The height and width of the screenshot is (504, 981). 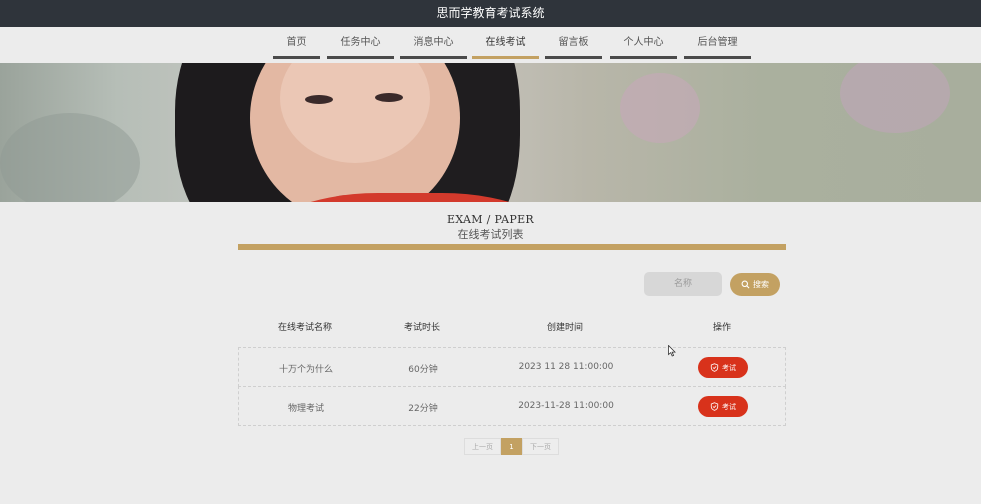 I want to click on exam-duration: 60分钟, so click(x=423, y=370).